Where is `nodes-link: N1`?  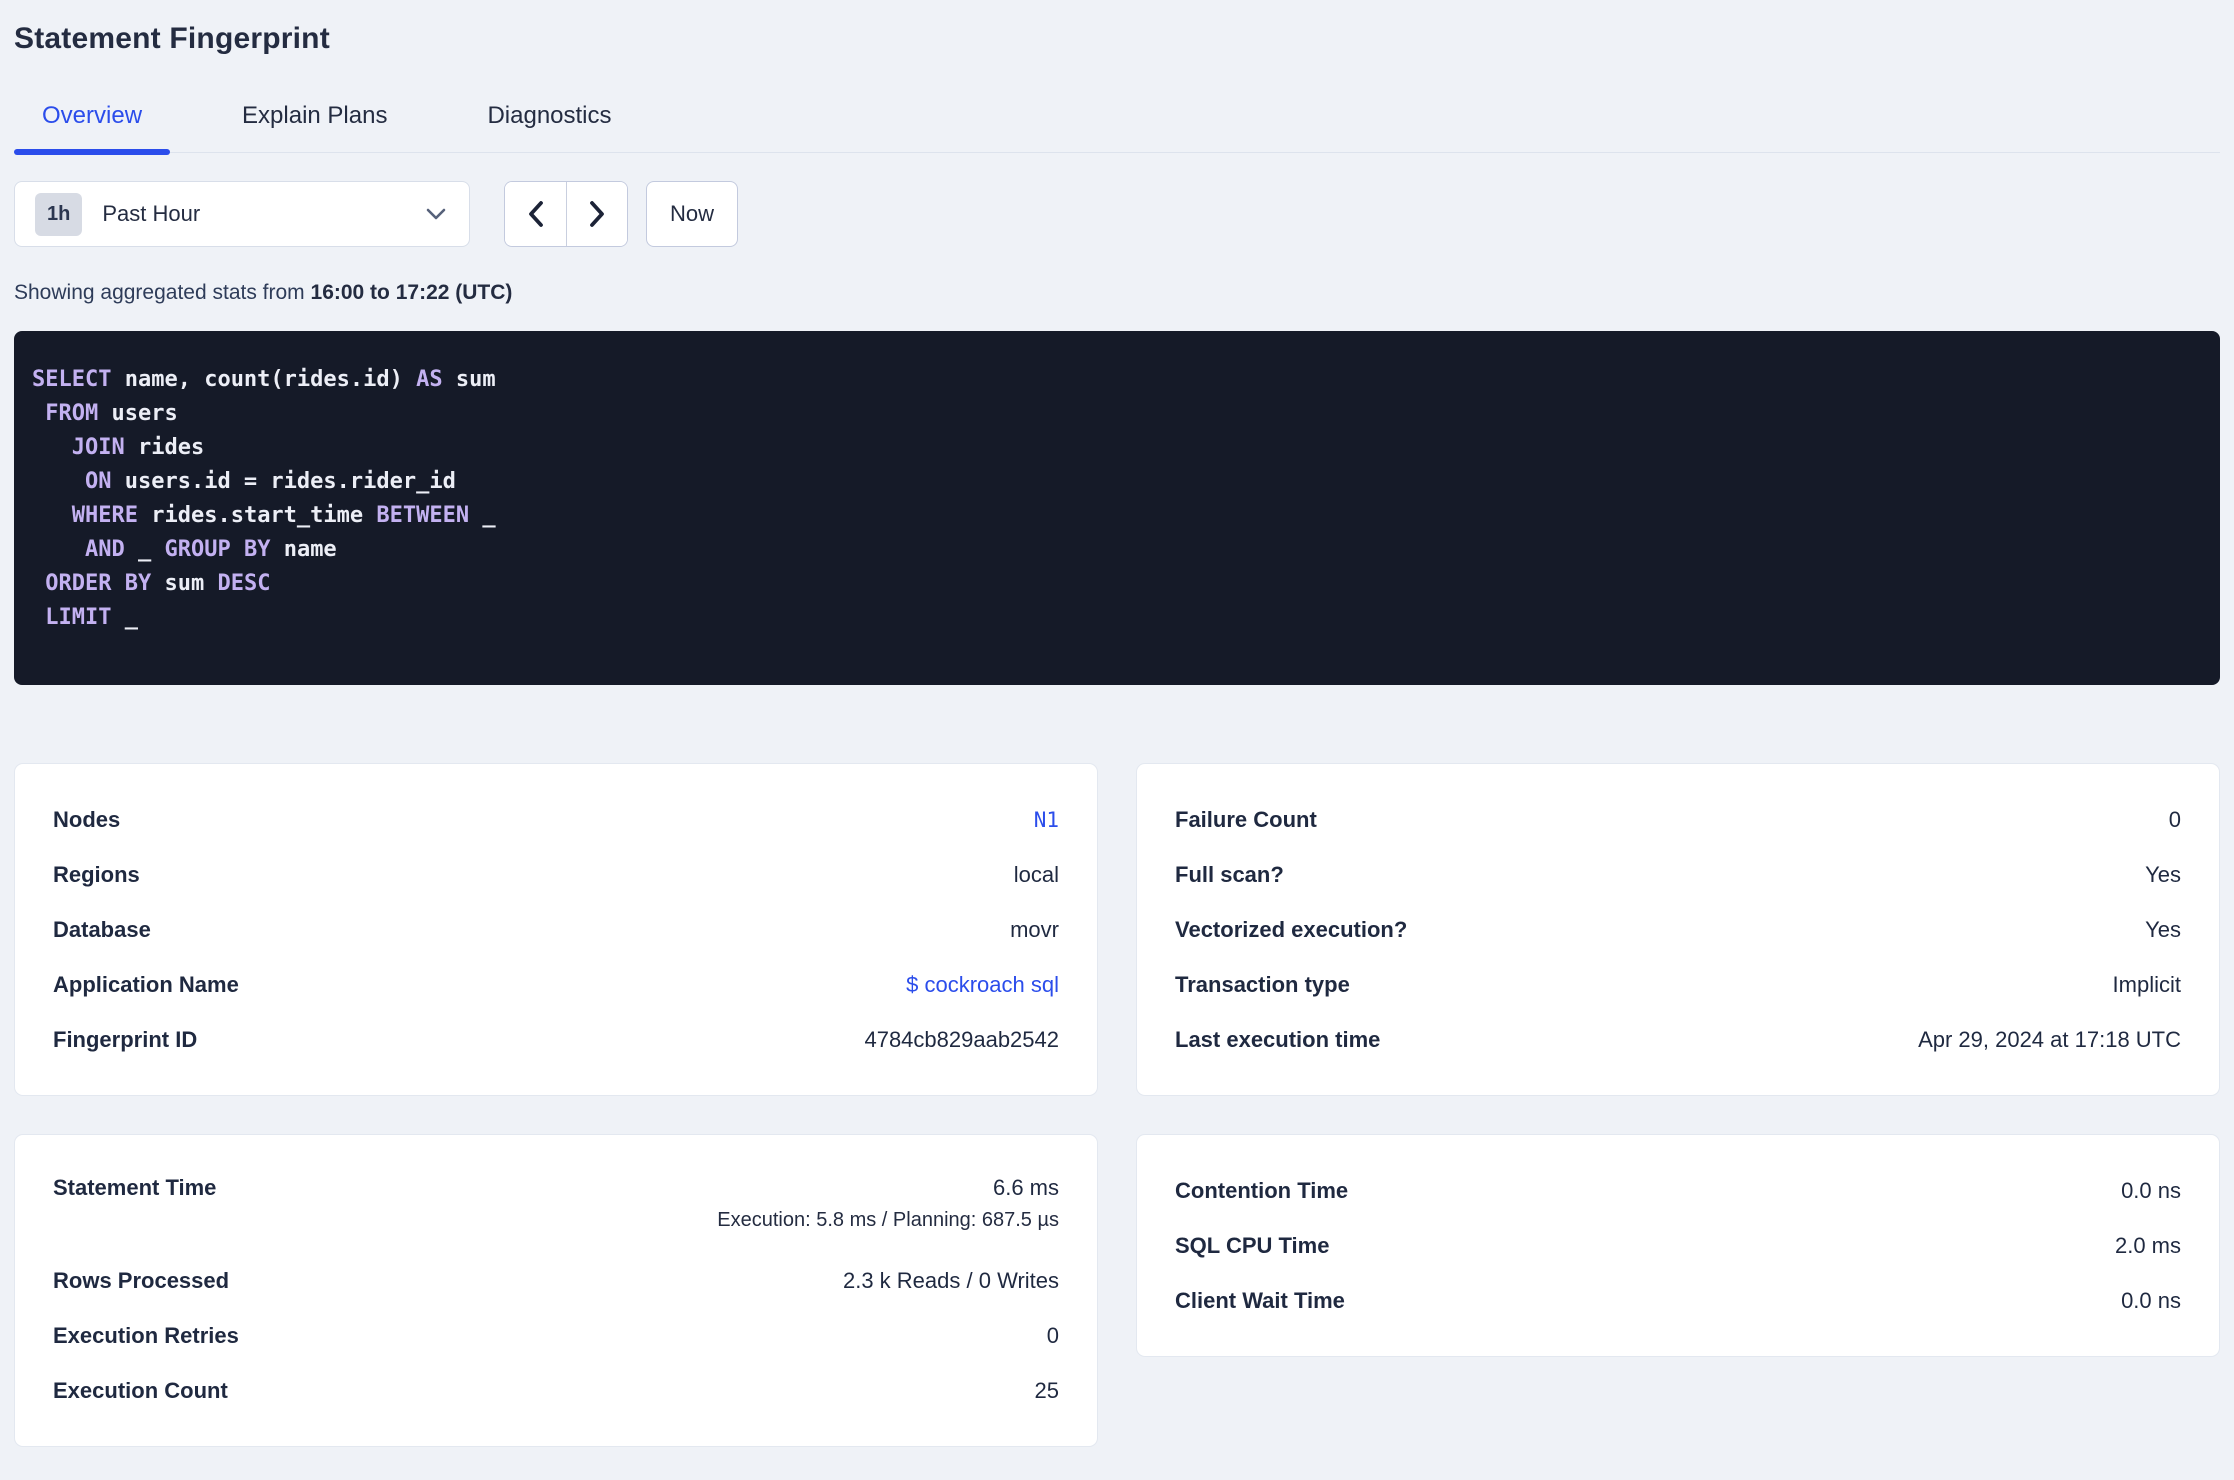 nodes-link: N1 is located at coordinates (1046, 820).